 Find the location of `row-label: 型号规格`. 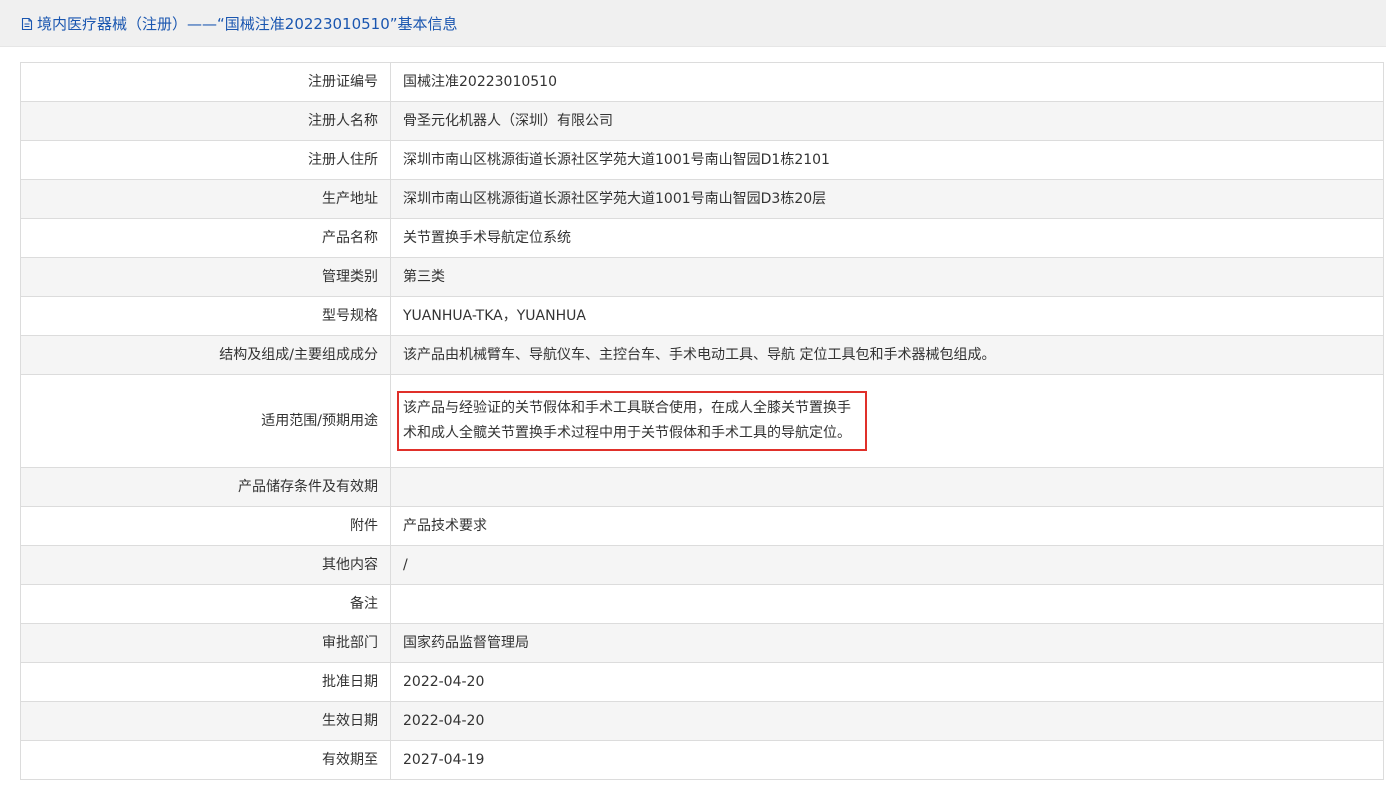

row-label: 型号规格 is located at coordinates (205, 316).